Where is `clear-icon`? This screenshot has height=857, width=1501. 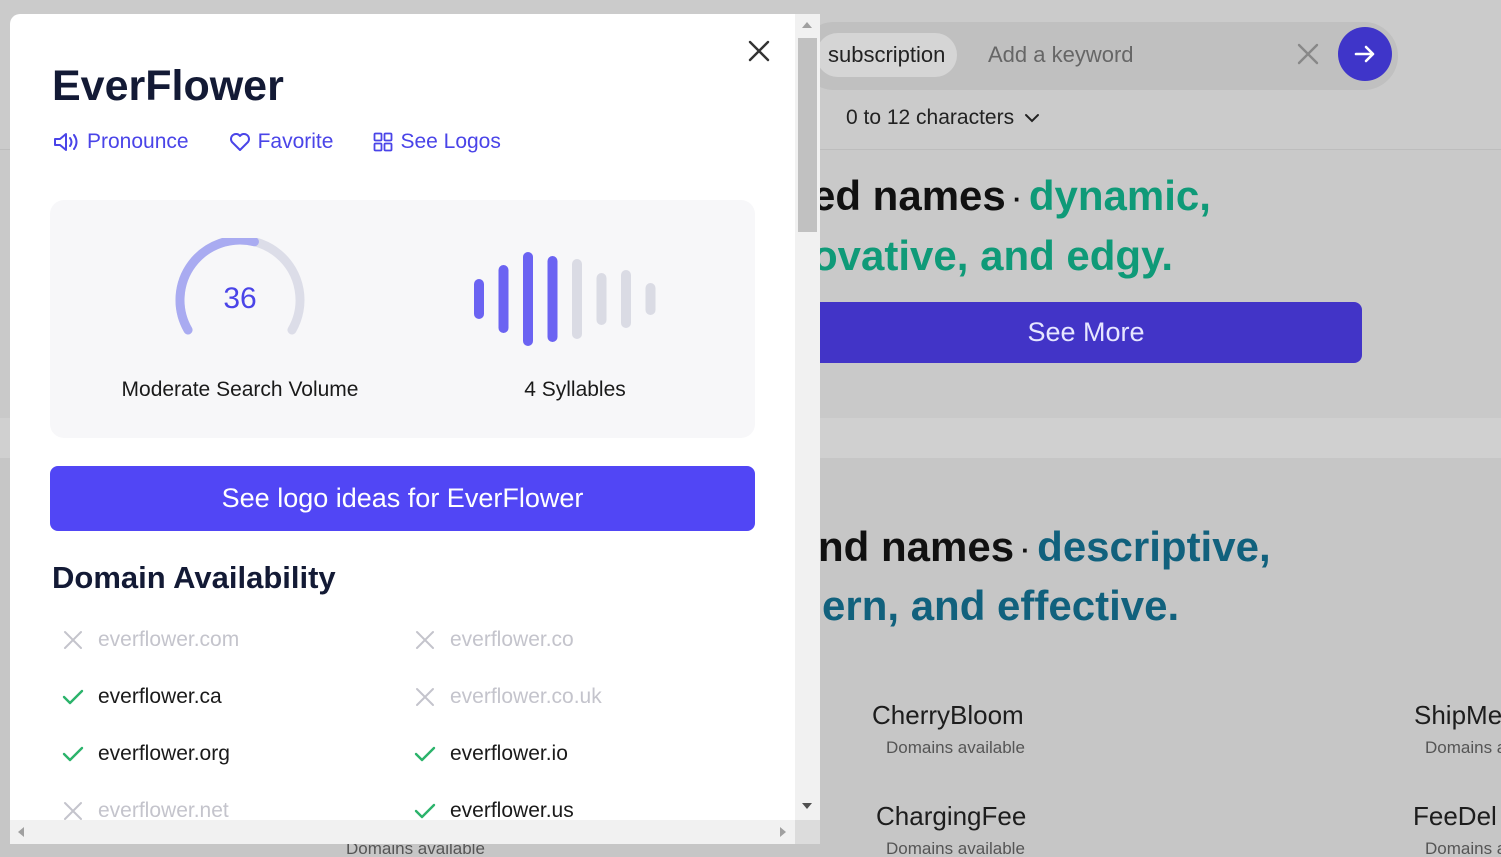 clear-icon is located at coordinates (1308, 54).